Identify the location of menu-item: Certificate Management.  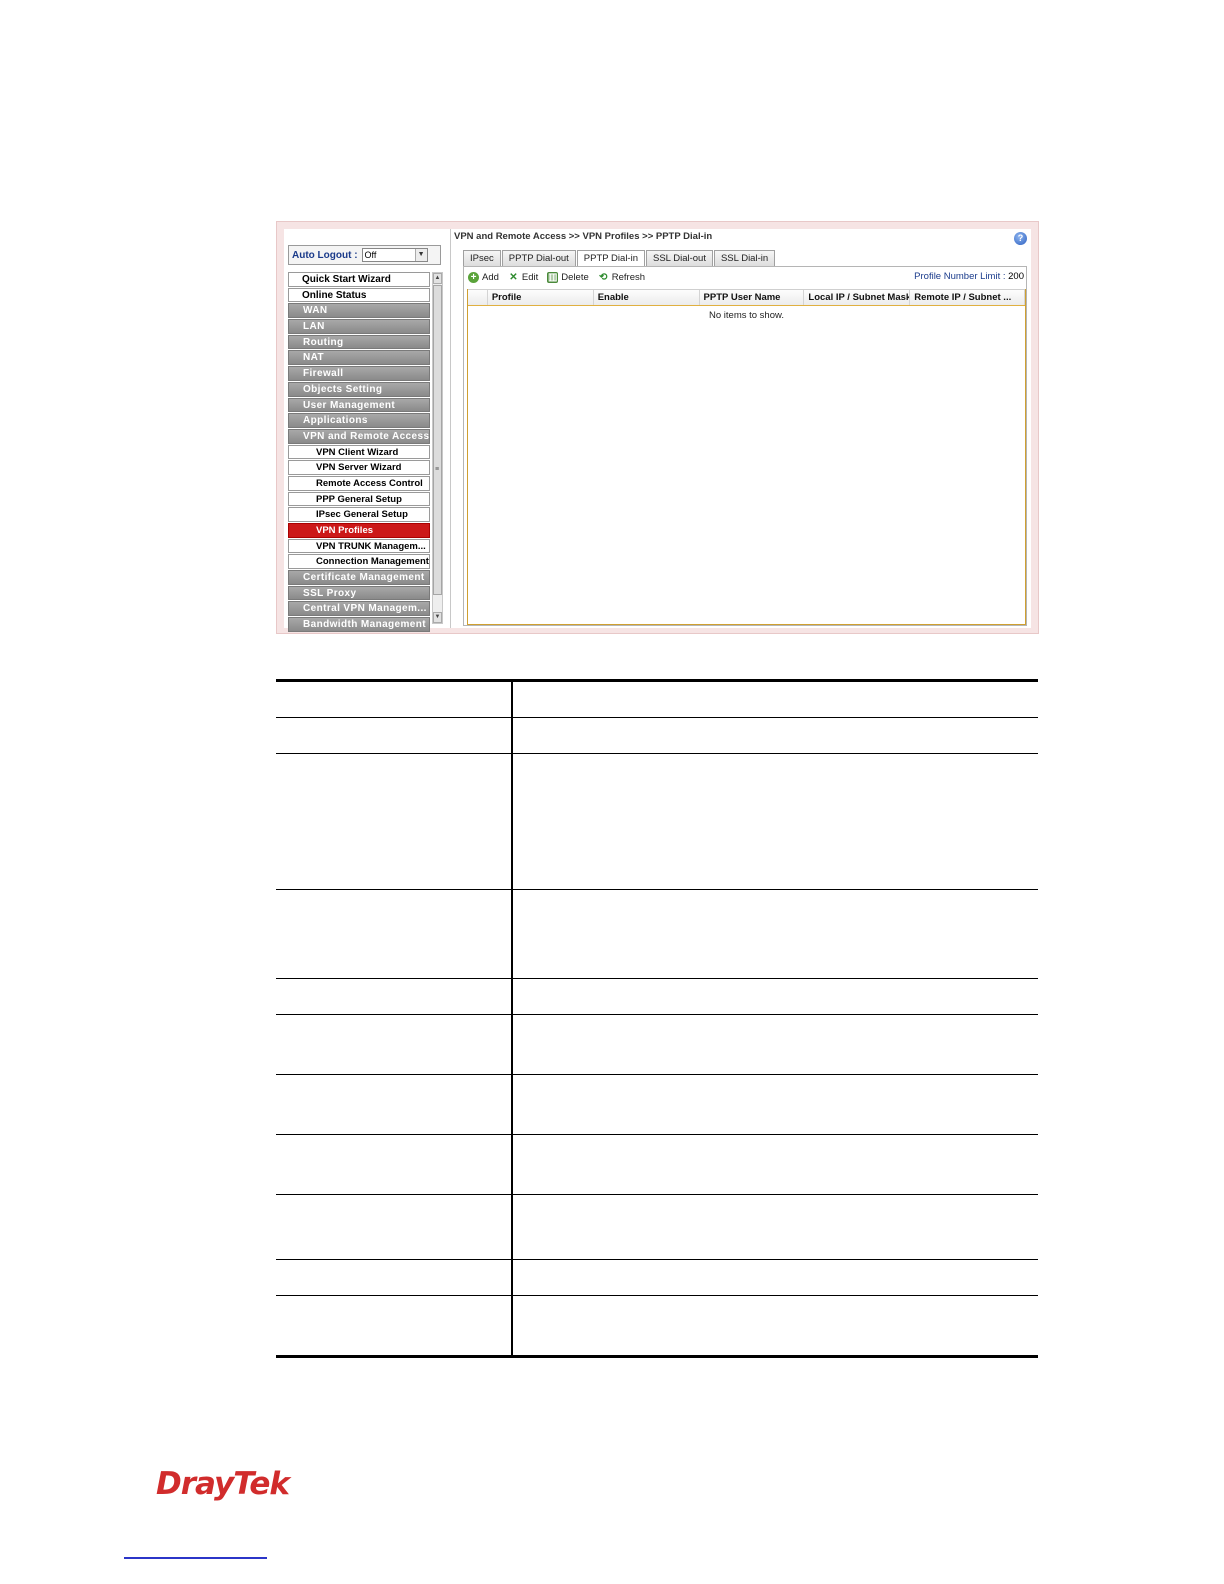
(359, 577).